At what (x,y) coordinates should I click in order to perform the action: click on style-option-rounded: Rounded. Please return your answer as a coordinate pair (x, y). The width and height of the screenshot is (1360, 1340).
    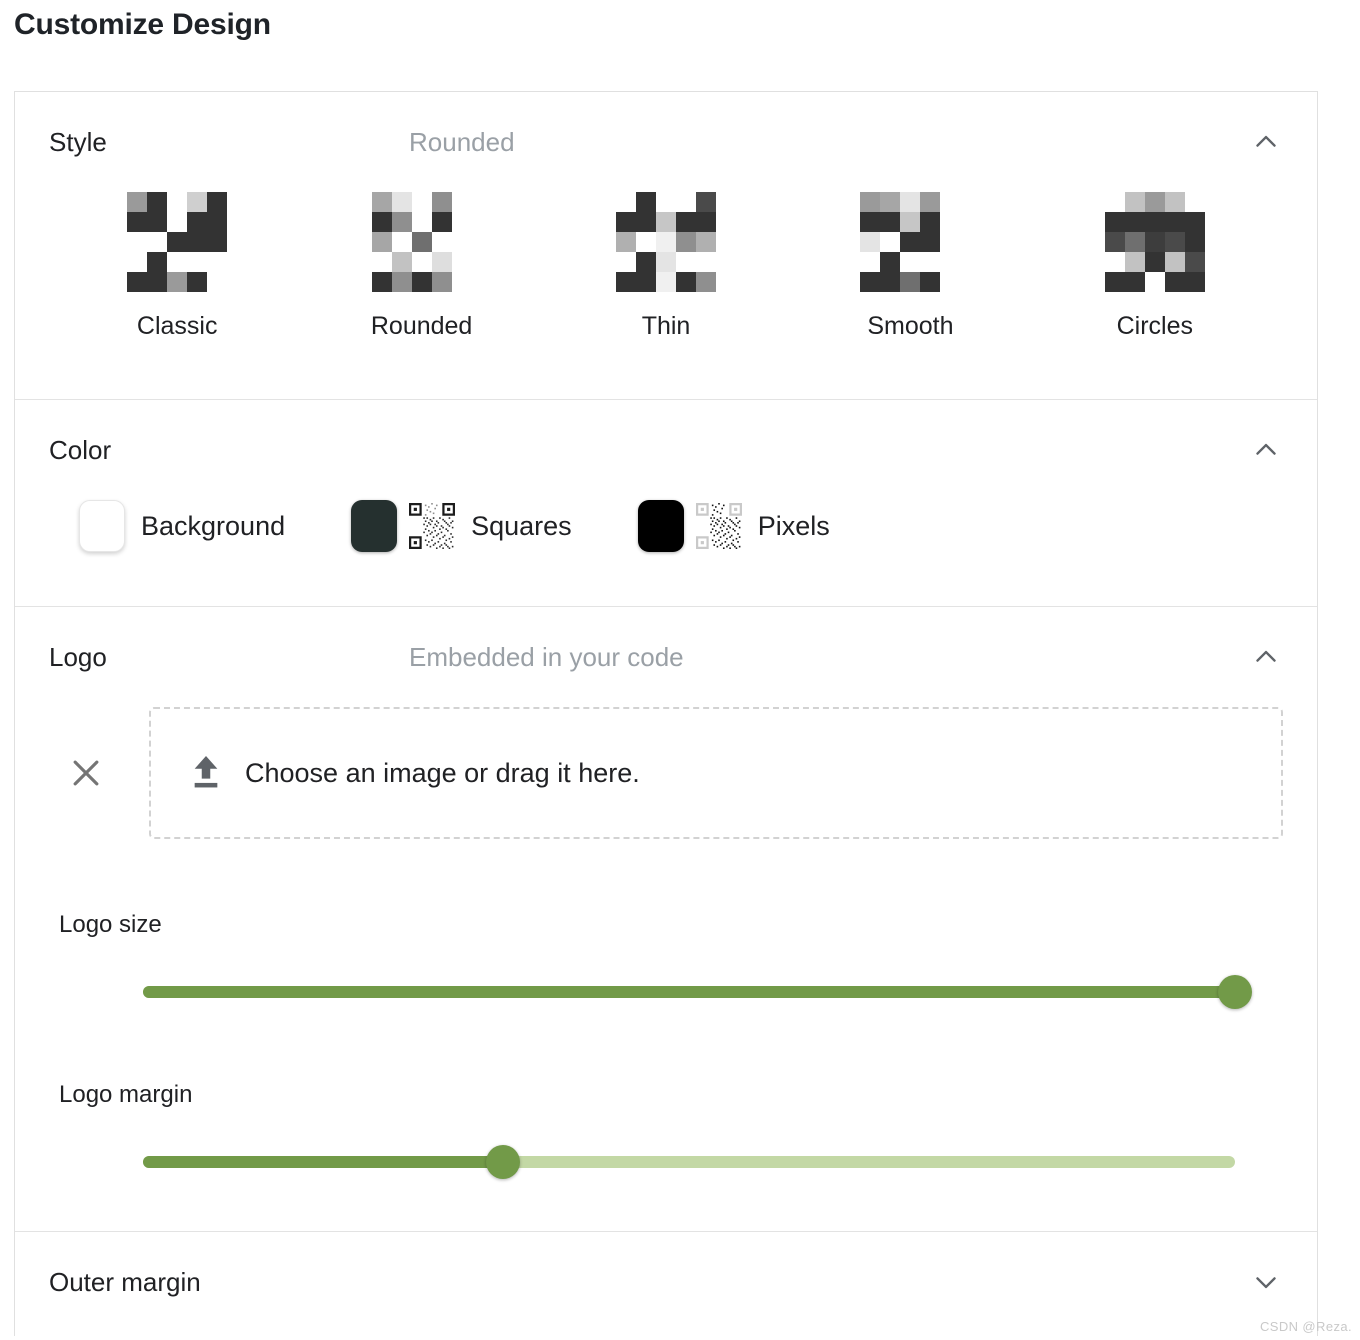
    Looking at the image, I should click on (421, 266).